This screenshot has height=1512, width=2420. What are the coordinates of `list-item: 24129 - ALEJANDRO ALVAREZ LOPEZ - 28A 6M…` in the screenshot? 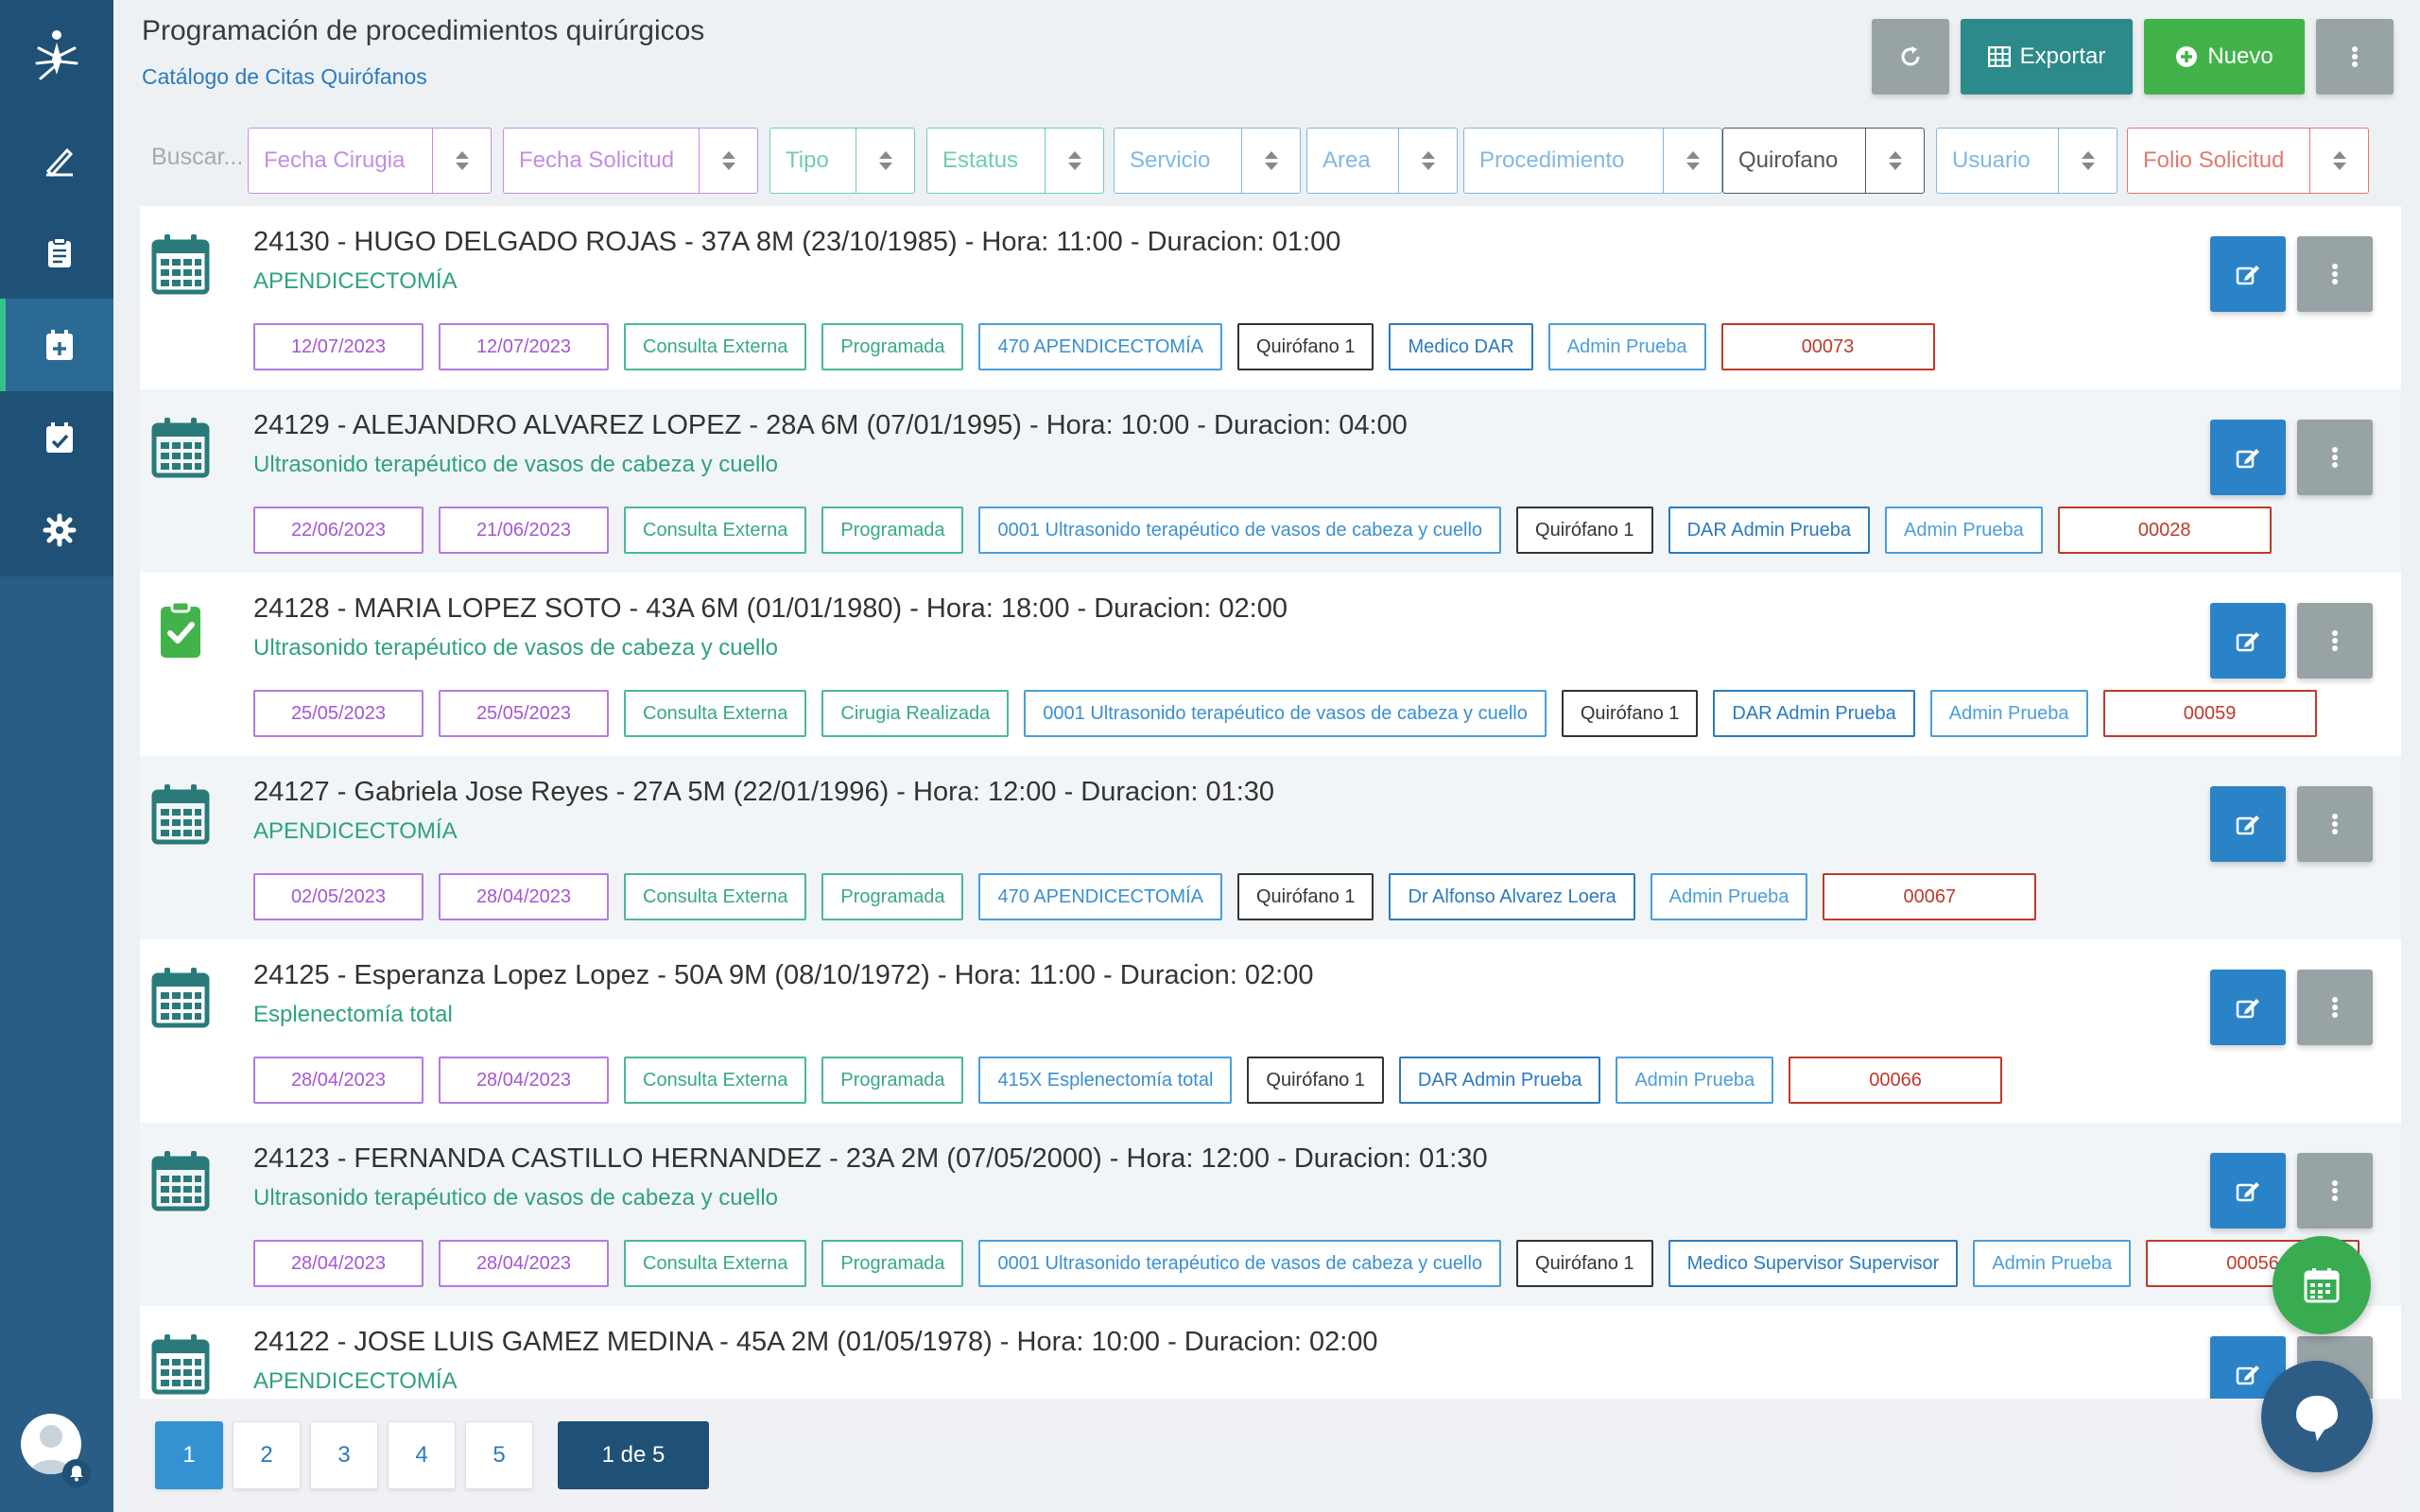 It's located at (1270, 481).